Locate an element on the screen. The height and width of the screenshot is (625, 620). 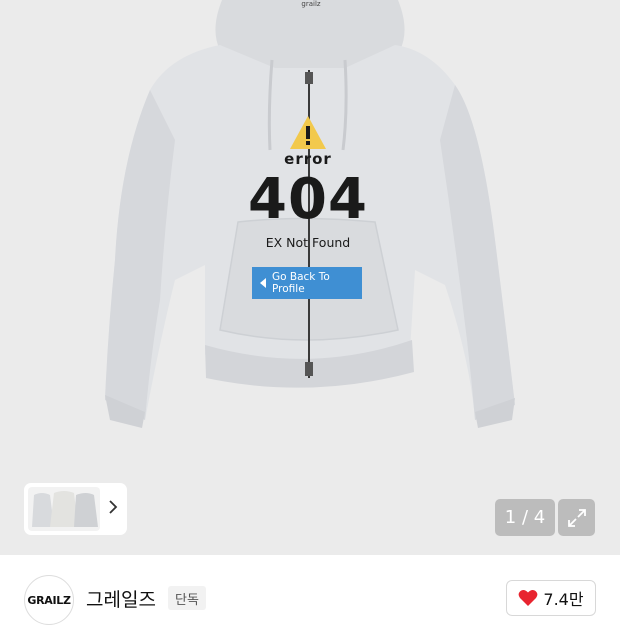
brand-name: 그레일즈 is located at coordinates (121, 598).